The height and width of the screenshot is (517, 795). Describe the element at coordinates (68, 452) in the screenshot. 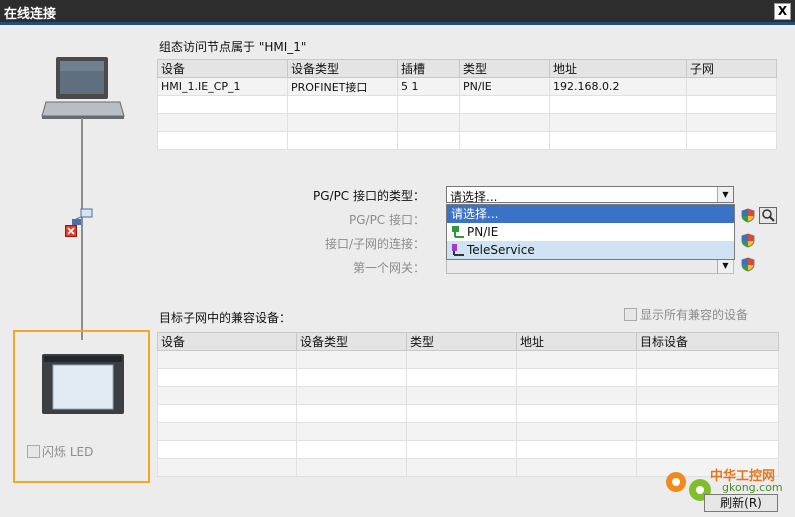

I see `flash-led-label: 闪烁 LED` at that location.